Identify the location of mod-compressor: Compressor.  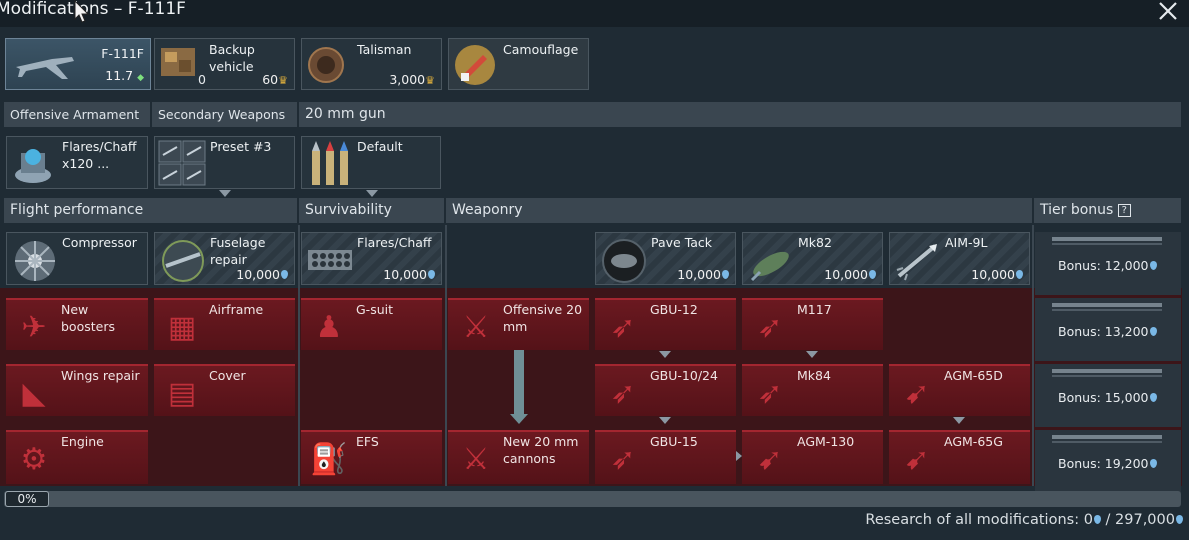
(77, 258).